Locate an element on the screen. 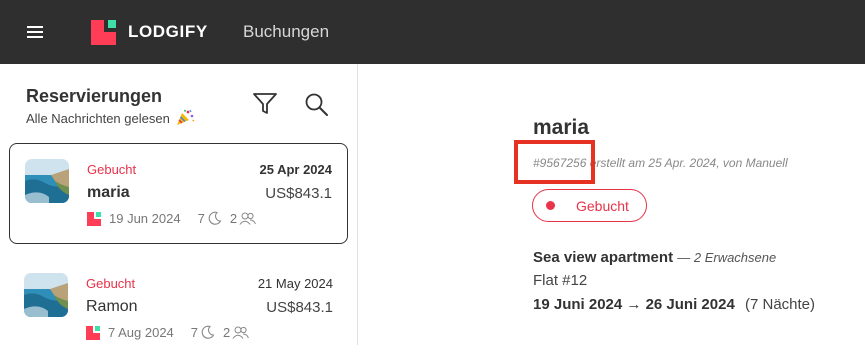 The image size is (865, 359). created-info: erstellt am 25 Apr. 2024, von Manuell is located at coordinates (687, 163).